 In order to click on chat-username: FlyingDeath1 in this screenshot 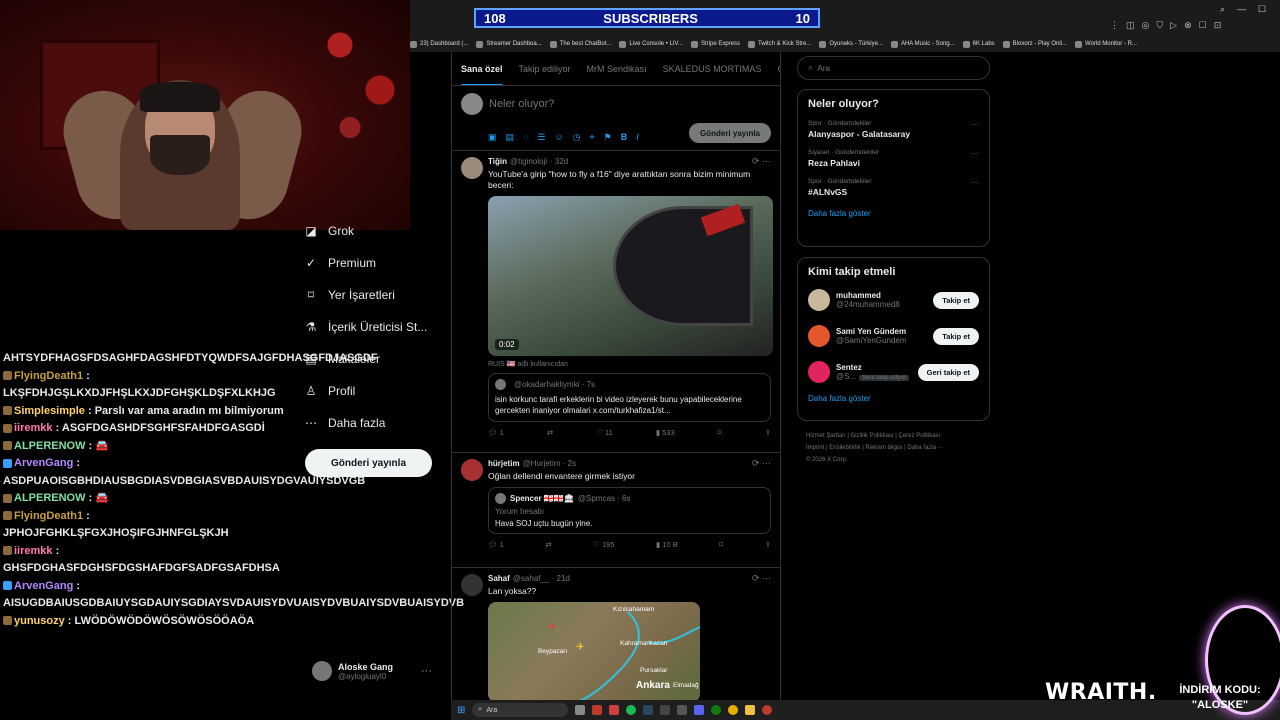, I will do `click(48, 516)`.